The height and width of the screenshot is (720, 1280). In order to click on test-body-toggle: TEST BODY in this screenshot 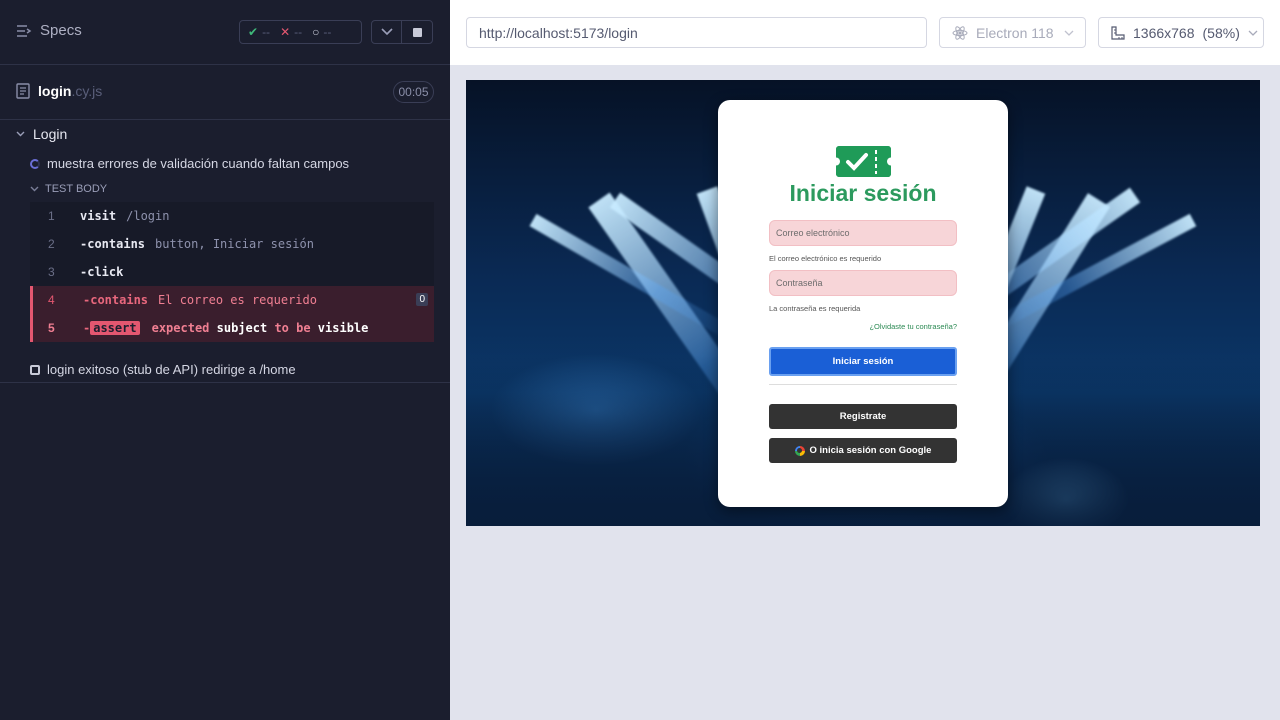, I will do `click(68, 189)`.